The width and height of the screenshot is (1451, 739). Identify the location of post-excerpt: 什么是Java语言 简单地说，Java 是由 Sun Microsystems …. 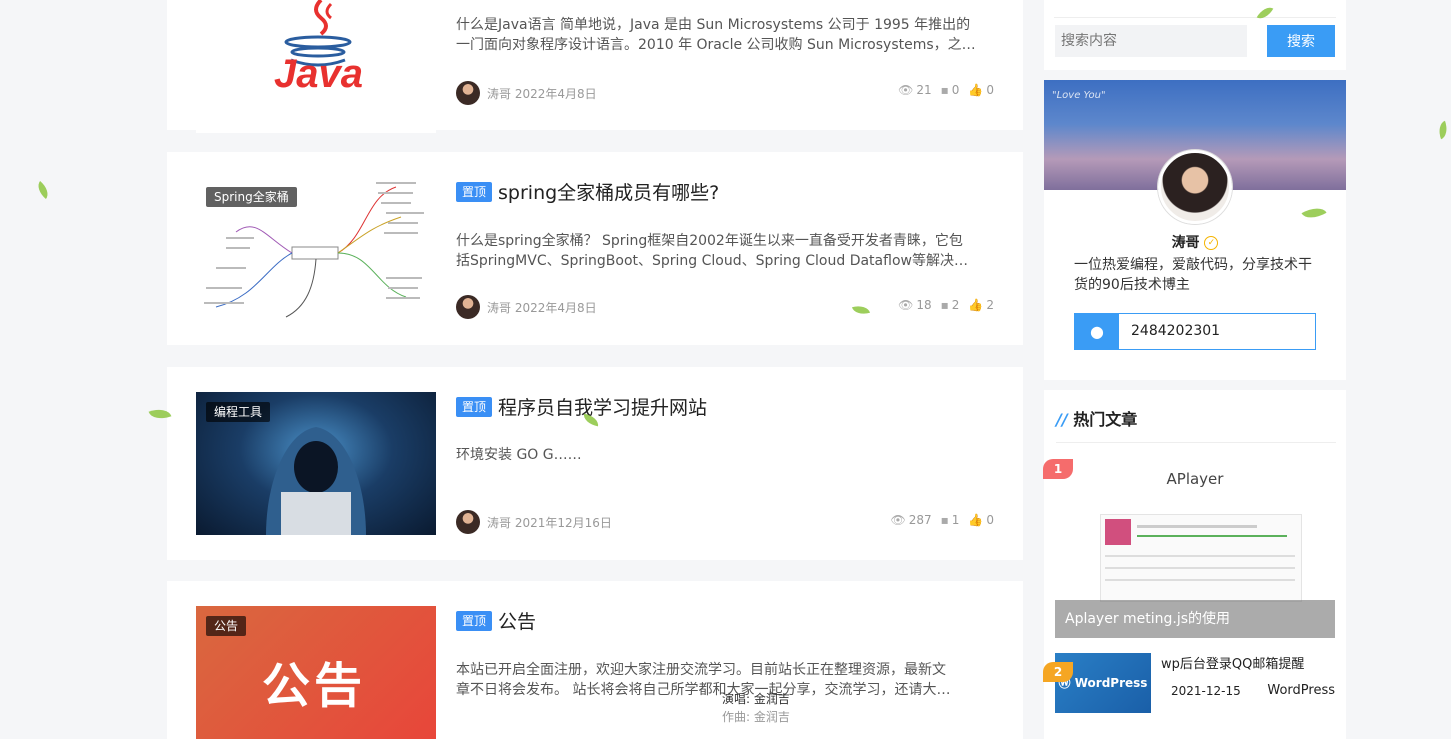
(716, 35).